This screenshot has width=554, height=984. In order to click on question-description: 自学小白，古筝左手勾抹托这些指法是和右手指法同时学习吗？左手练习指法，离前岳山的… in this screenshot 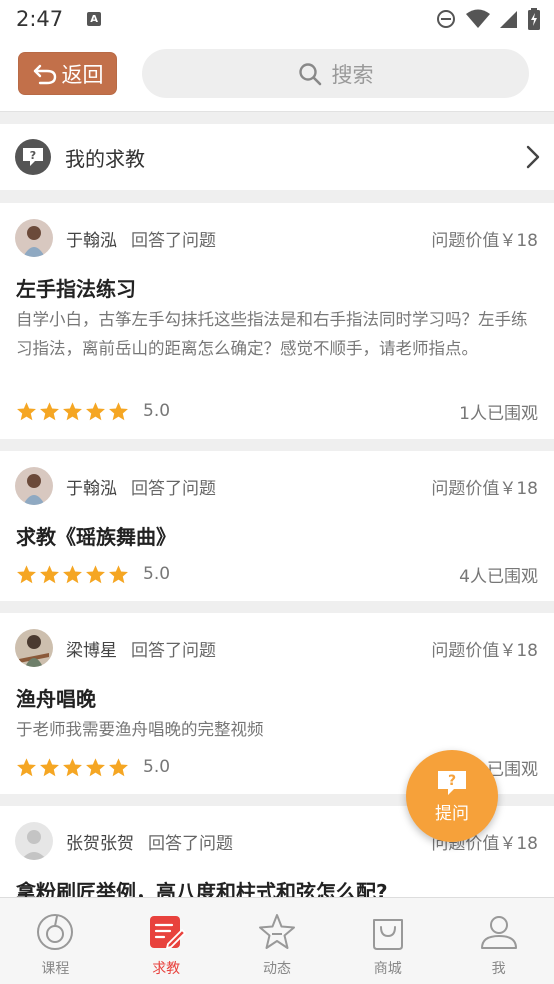, I will do `click(272, 334)`.